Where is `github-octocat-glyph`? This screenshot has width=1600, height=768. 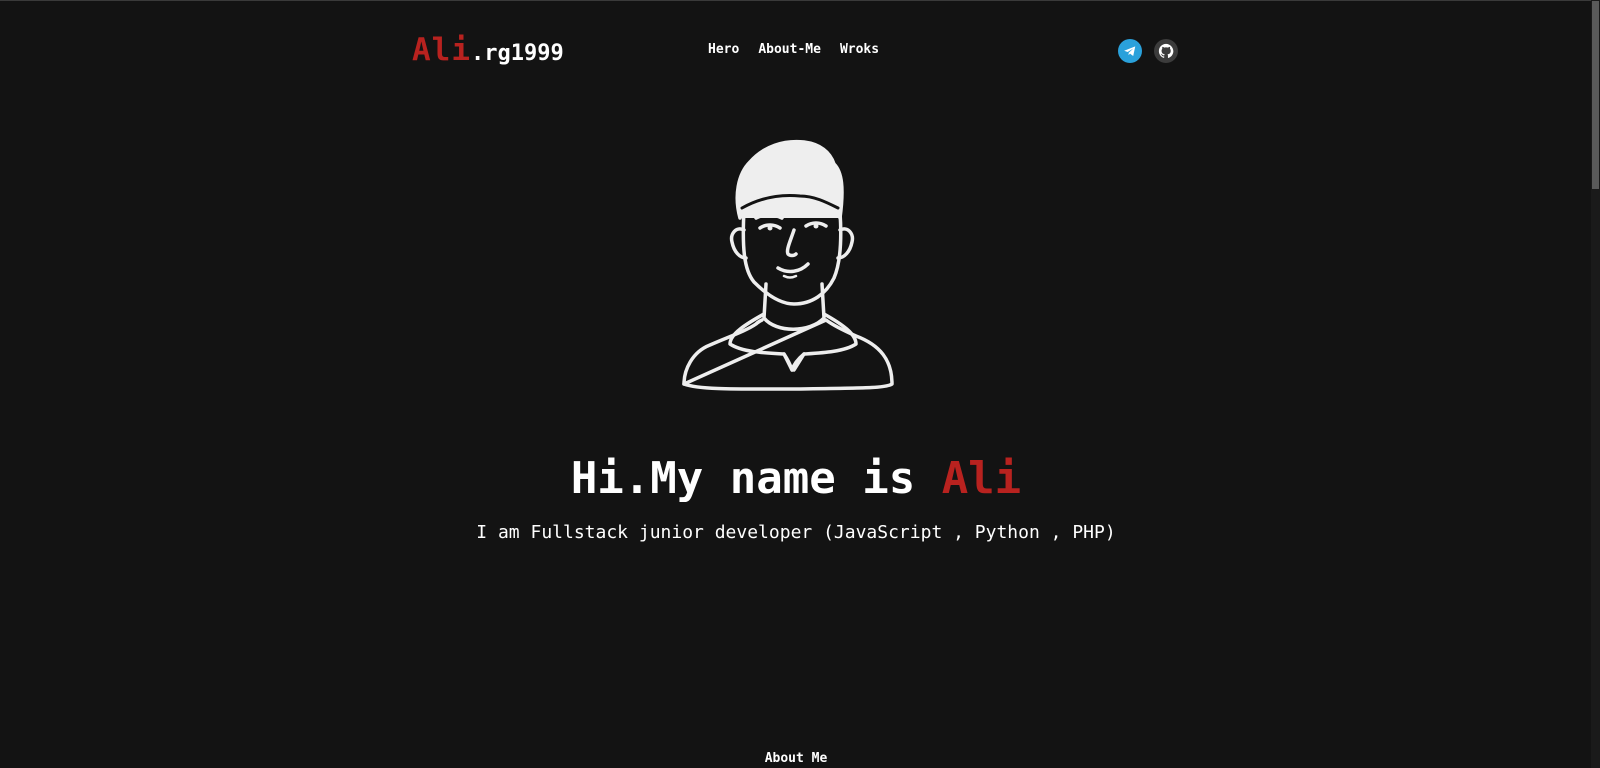 github-octocat-glyph is located at coordinates (1166, 50).